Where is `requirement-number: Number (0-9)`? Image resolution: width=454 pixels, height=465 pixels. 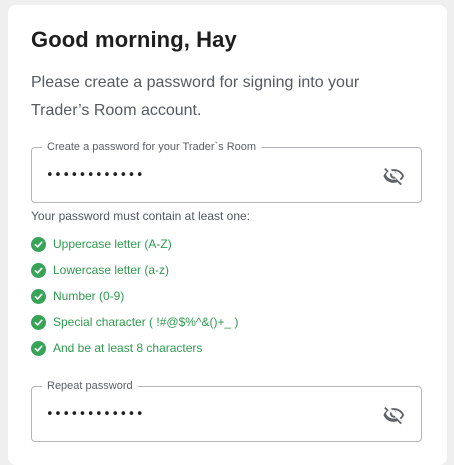
requirement-number: Number (0-9) is located at coordinates (135, 296).